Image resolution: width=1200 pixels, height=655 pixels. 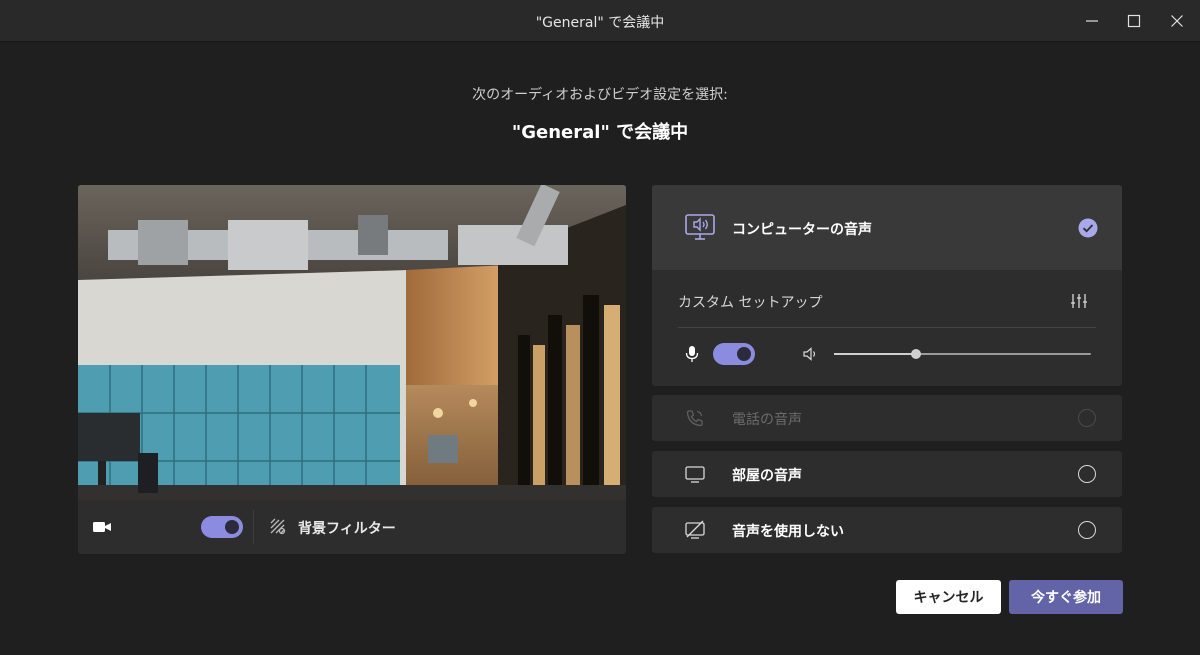 What do you see at coordinates (695, 529) in the screenshot?
I see `no-audio-icon` at bounding box center [695, 529].